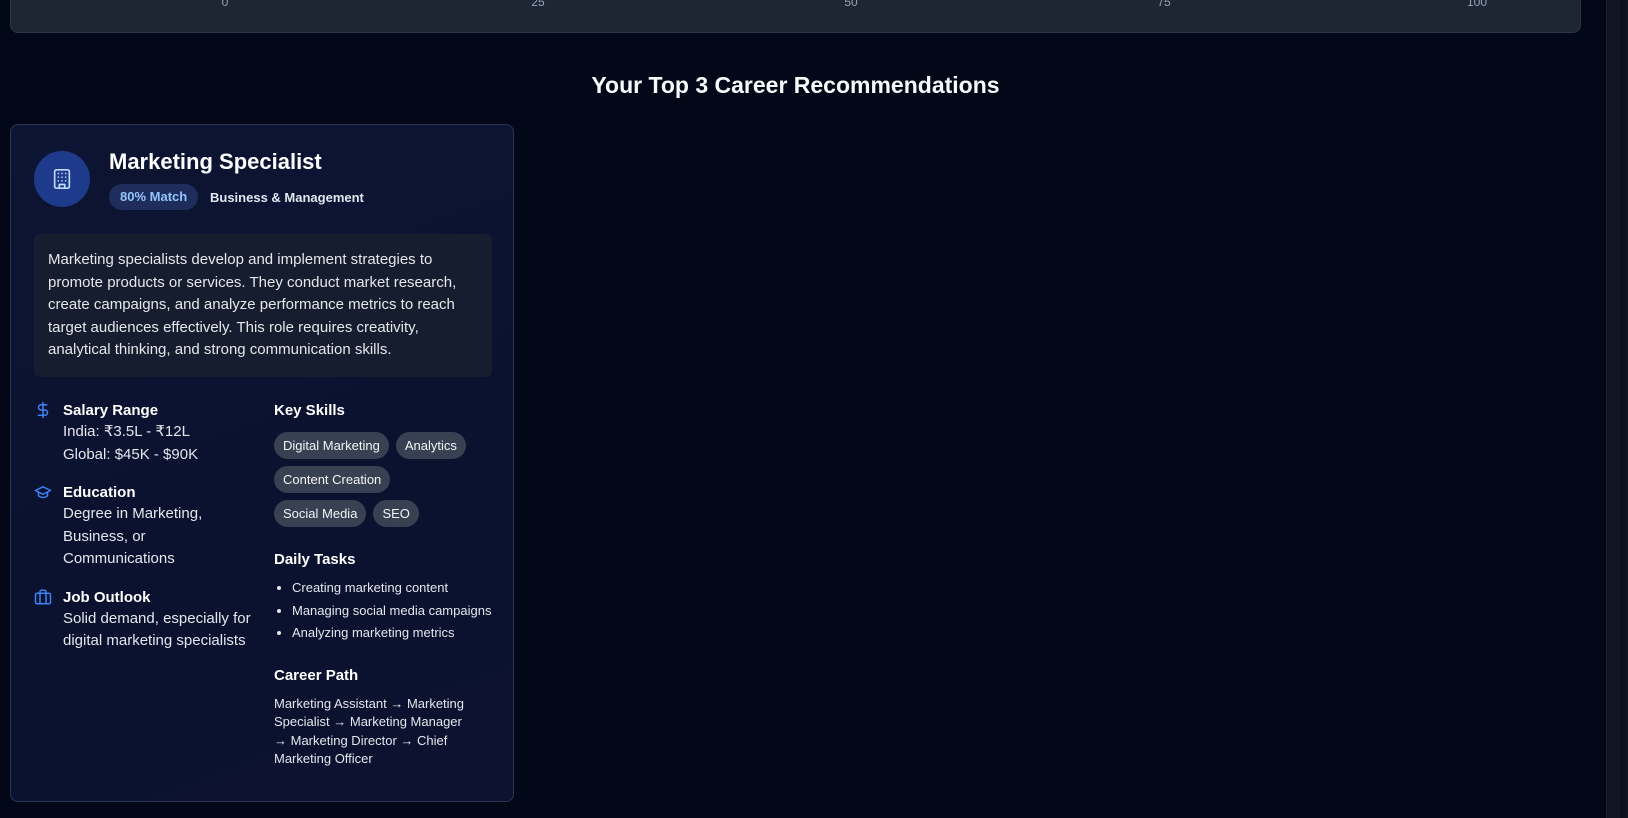 Image resolution: width=1628 pixels, height=818 pixels. What do you see at coordinates (225, 4) in the screenshot?
I see `axis-tick-label: 0` at bounding box center [225, 4].